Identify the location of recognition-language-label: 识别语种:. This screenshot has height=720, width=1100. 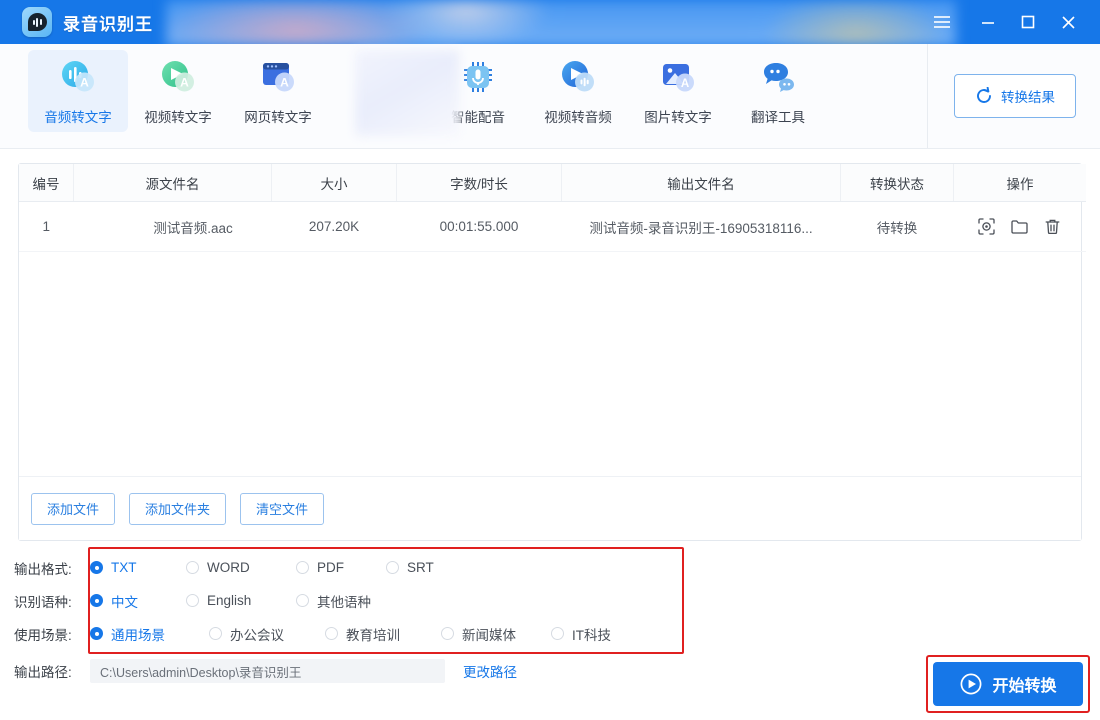
(43, 602).